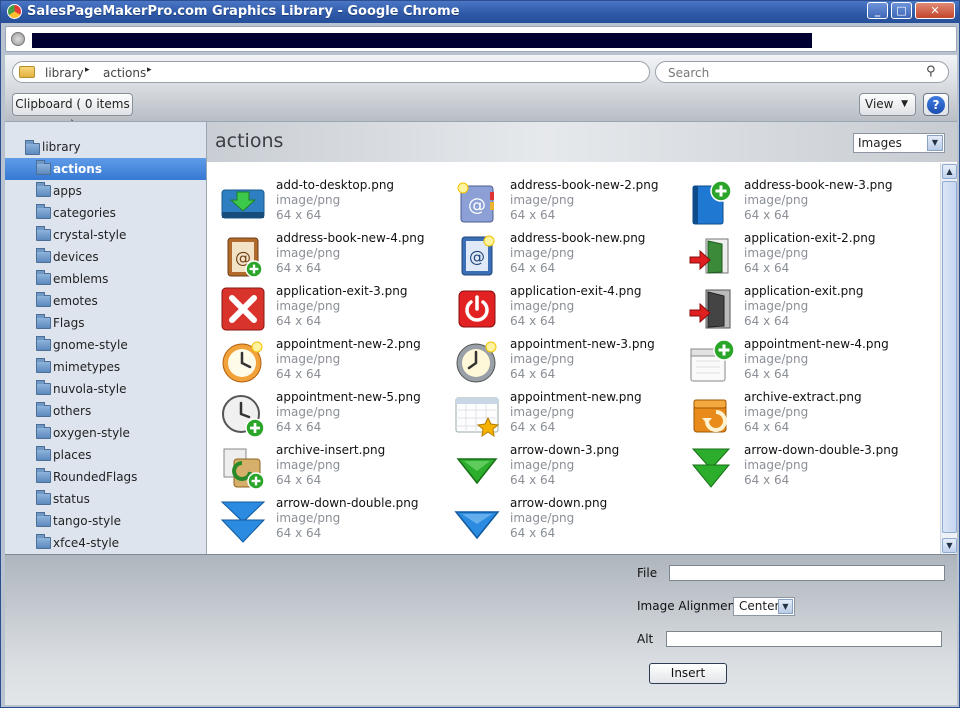 The image size is (960, 708). Describe the element at coordinates (243, 309) in the screenshot. I see `red-x-icon` at that location.